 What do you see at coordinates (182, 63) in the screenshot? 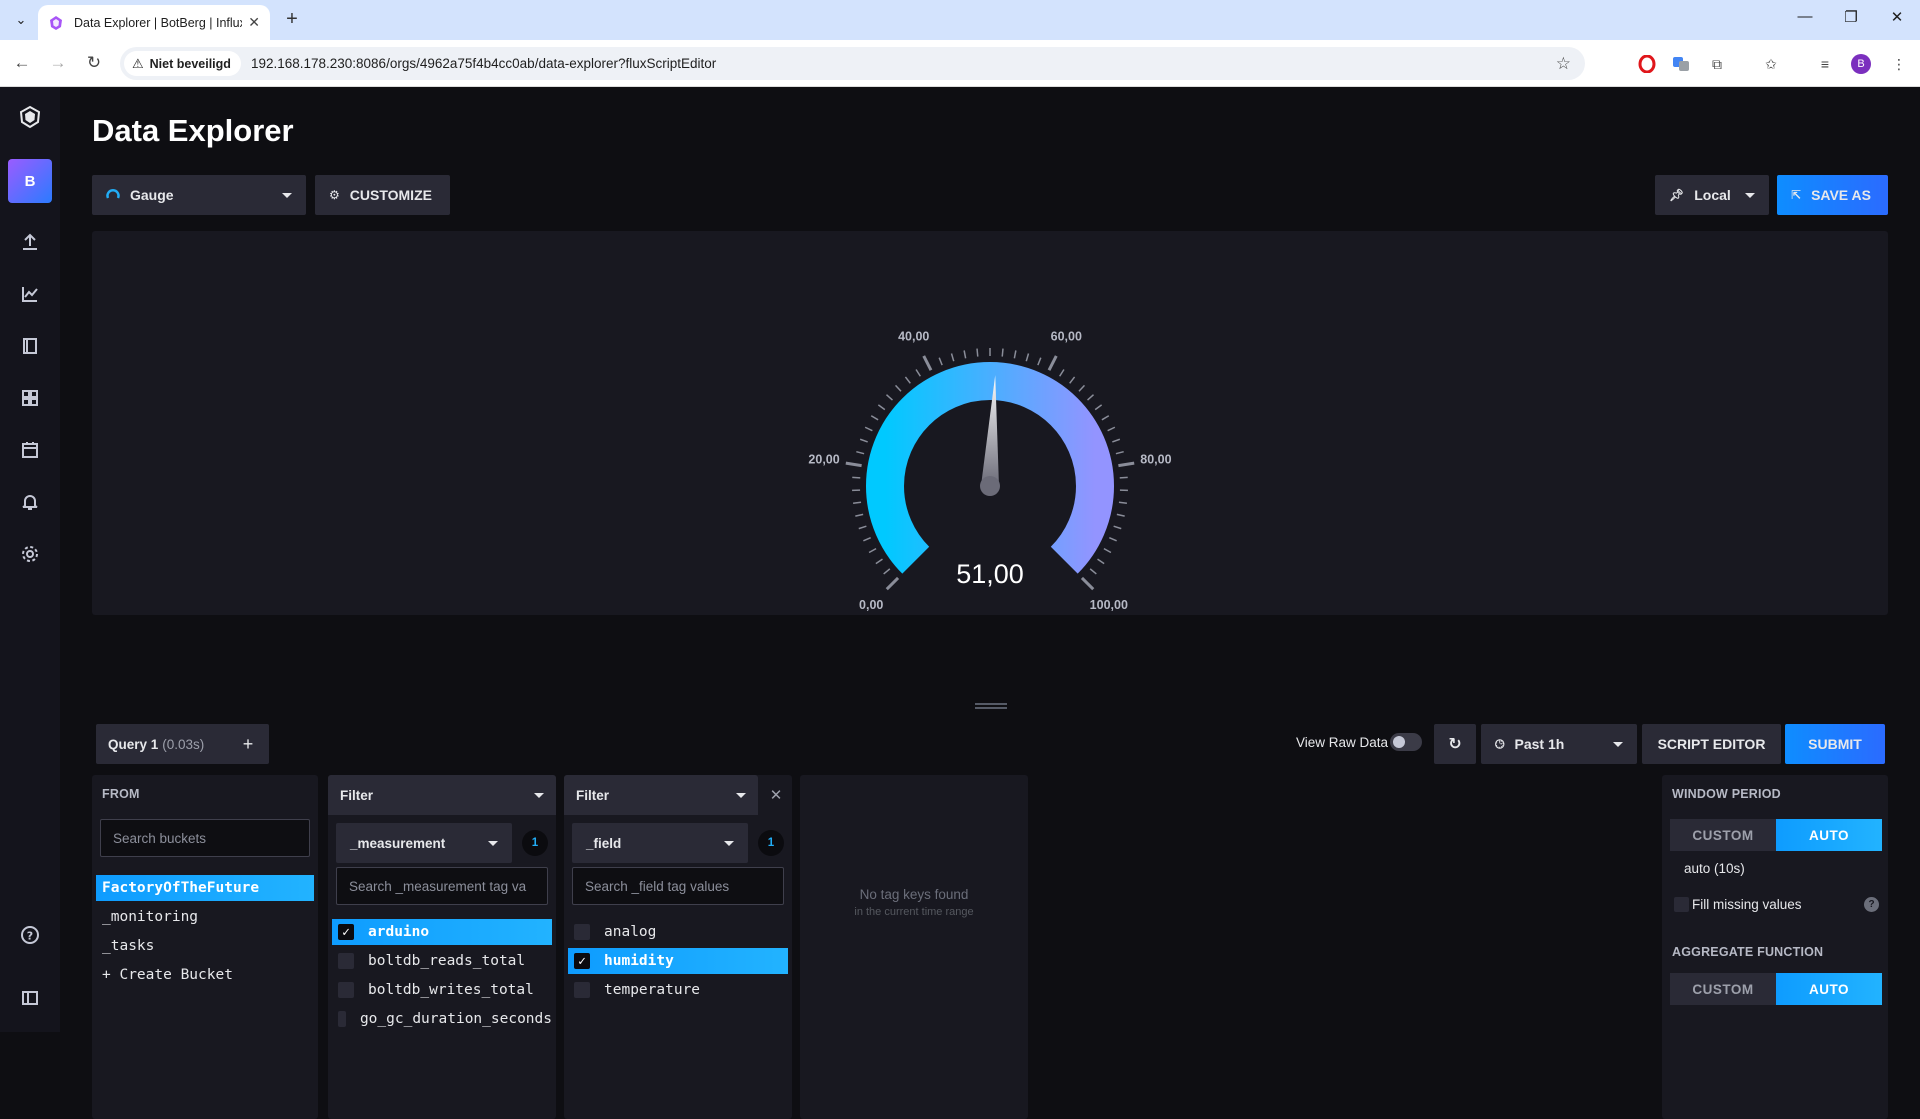
I see `security-chip: ⚠ Niet beveiligd` at bounding box center [182, 63].